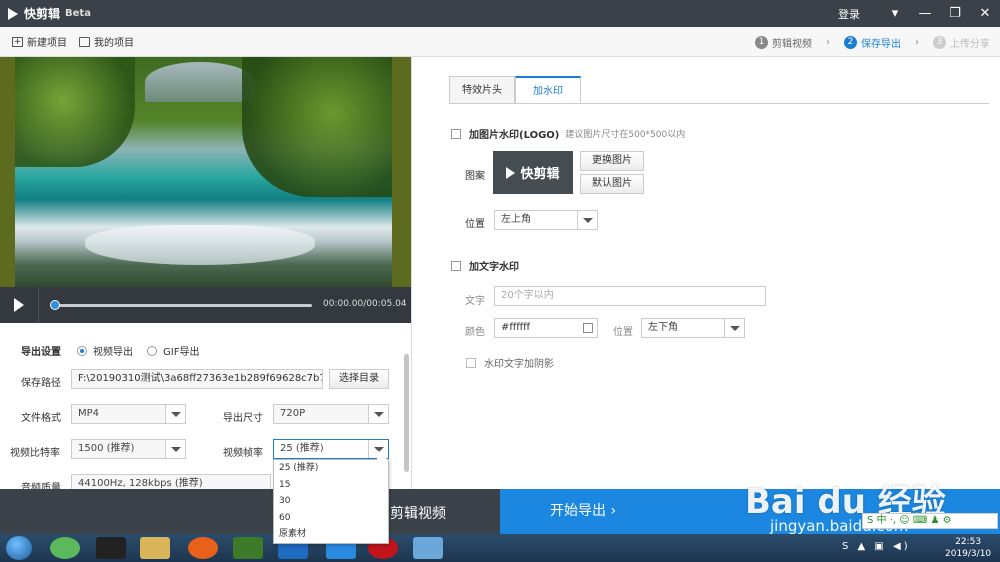 The image size is (1000, 562). Describe the element at coordinates (19, 305) in the screenshot. I see `play-icon` at that location.